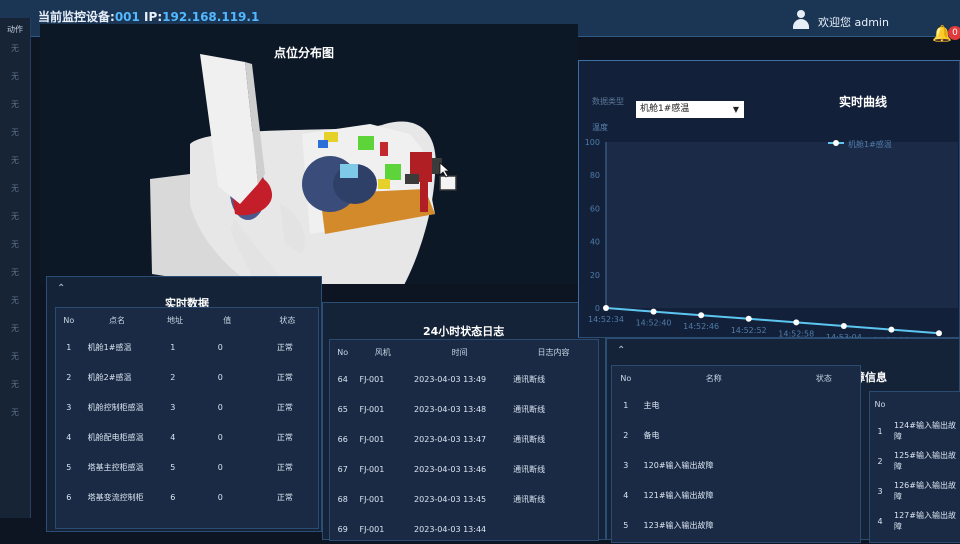 The width and height of the screenshot is (960, 544). Describe the element at coordinates (187, 347) in the screenshot. I see `table-row: 1 机舱1#感温 1 0 正常` at that location.